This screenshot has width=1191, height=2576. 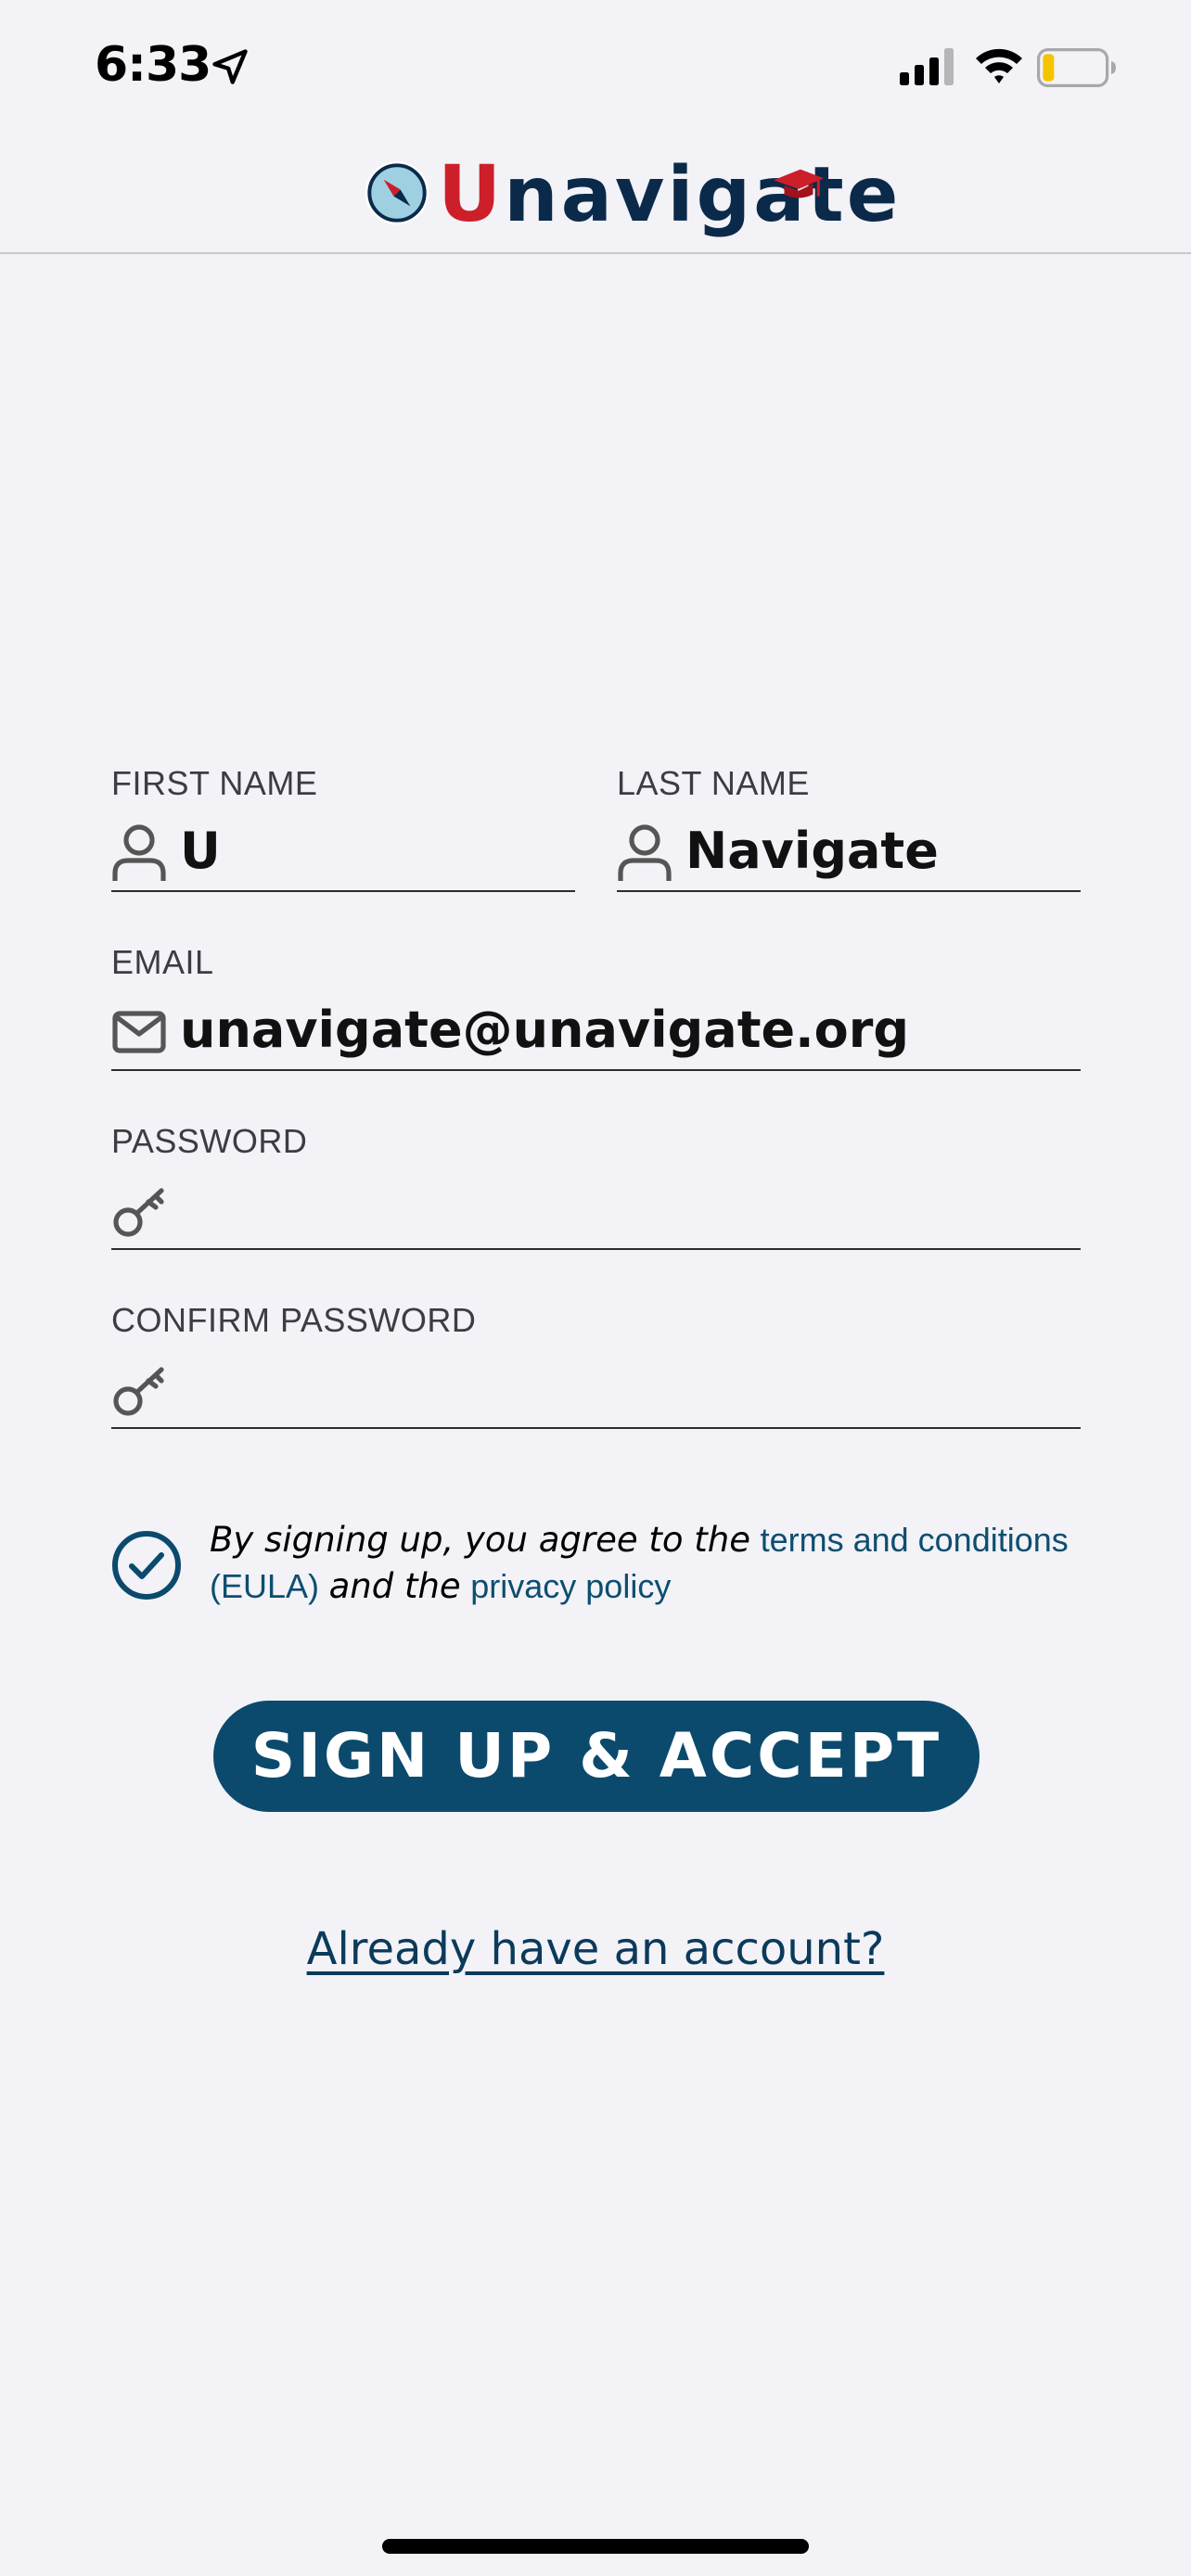 What do you see at coordinates (630, 1029) in the screenshot?
I see `email-input` at bounding box center [630, 1029].